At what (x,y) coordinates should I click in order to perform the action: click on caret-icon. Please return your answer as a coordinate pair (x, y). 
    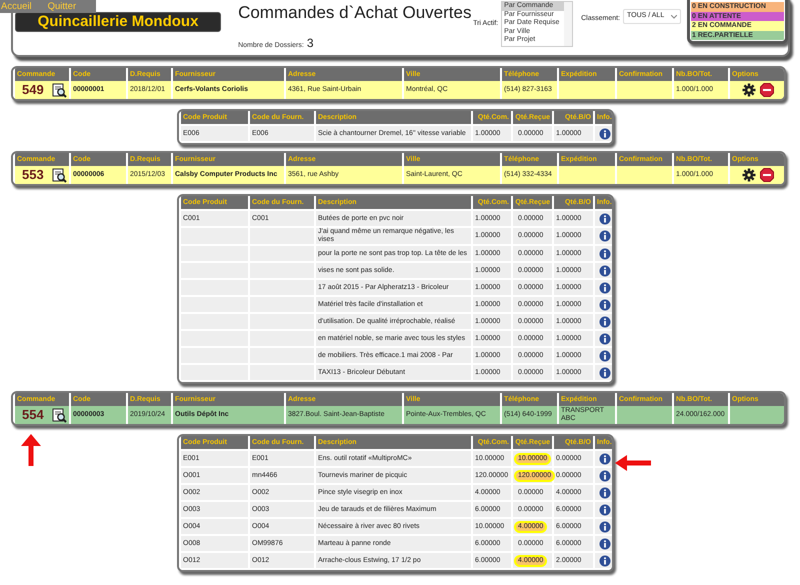
    Looking at the image, I should click on (674, 16).